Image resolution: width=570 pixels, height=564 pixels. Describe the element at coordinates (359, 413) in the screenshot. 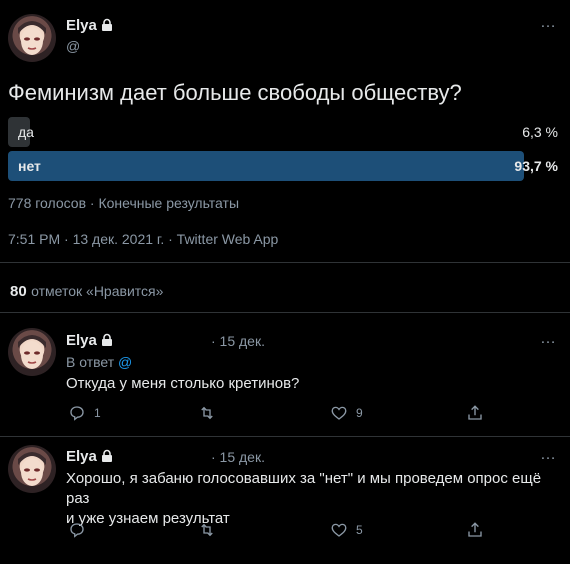

I see `like-count: 9` at that location.